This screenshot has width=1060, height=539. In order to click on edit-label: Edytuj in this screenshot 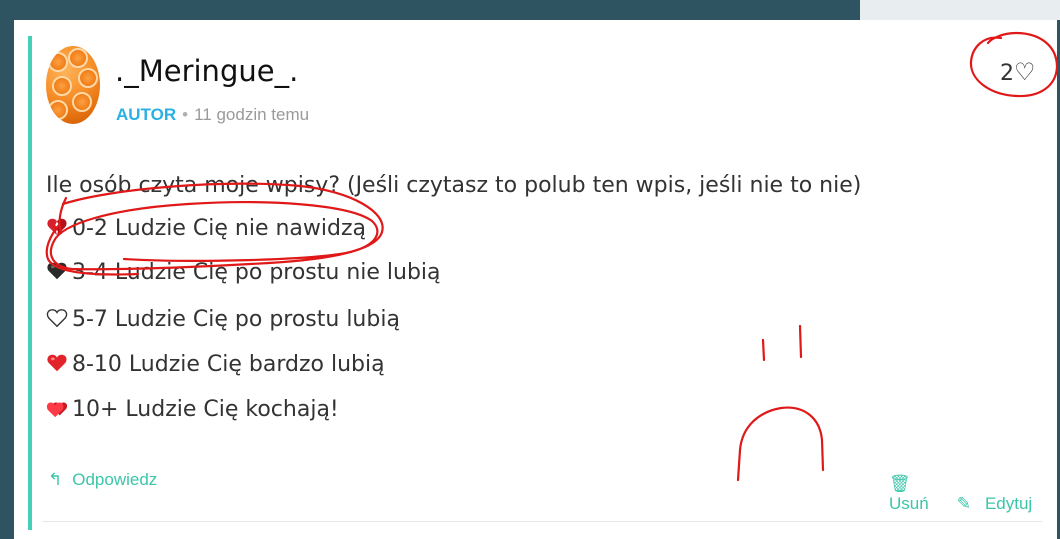, I will do `click(1008, 503)`.